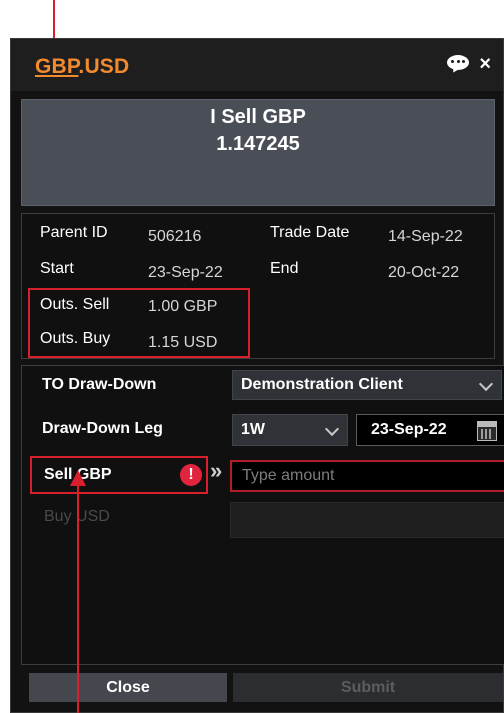 Image resolution: width=504 pixels, height=713 pixels. Describe the element at coordinates (74, 232) in the screenshot. I see `parent-id-label: Parent ID` at that location.